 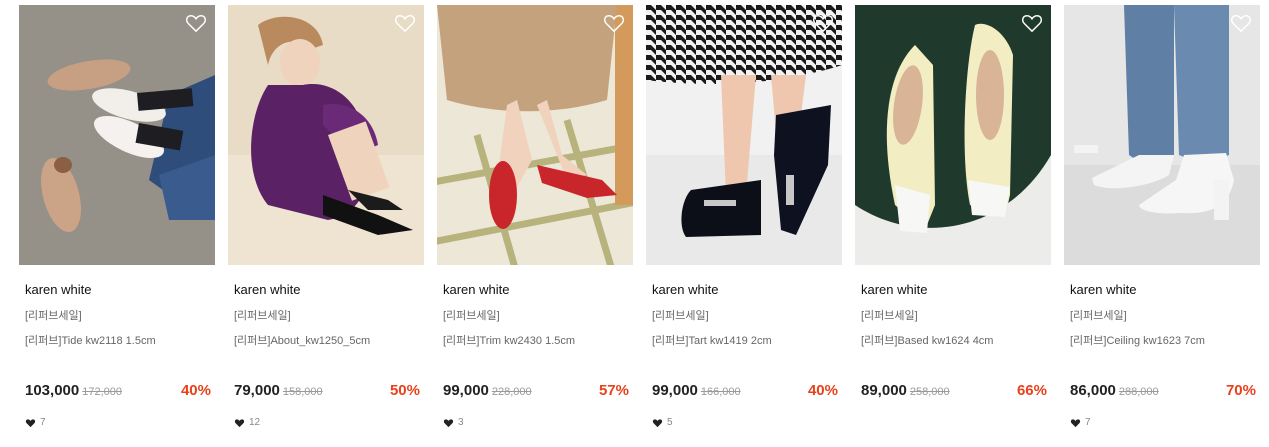 I want to click on price-row: 86,000 288,000 70%, so click(x=1163, y=392).